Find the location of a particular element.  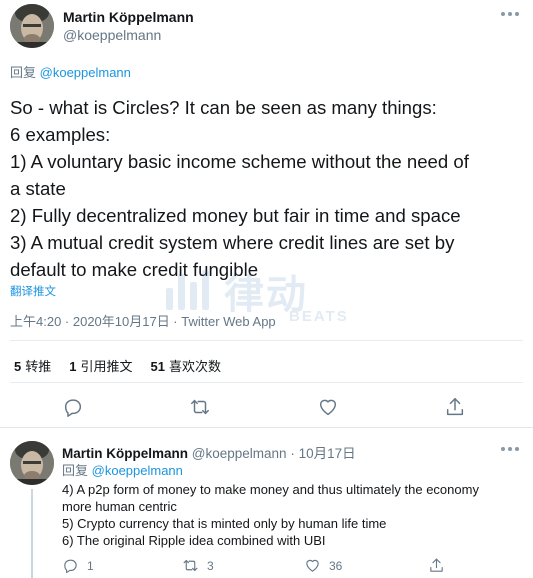

reply-author-handle: @koeppelmann is located at coordinates (239, 453).